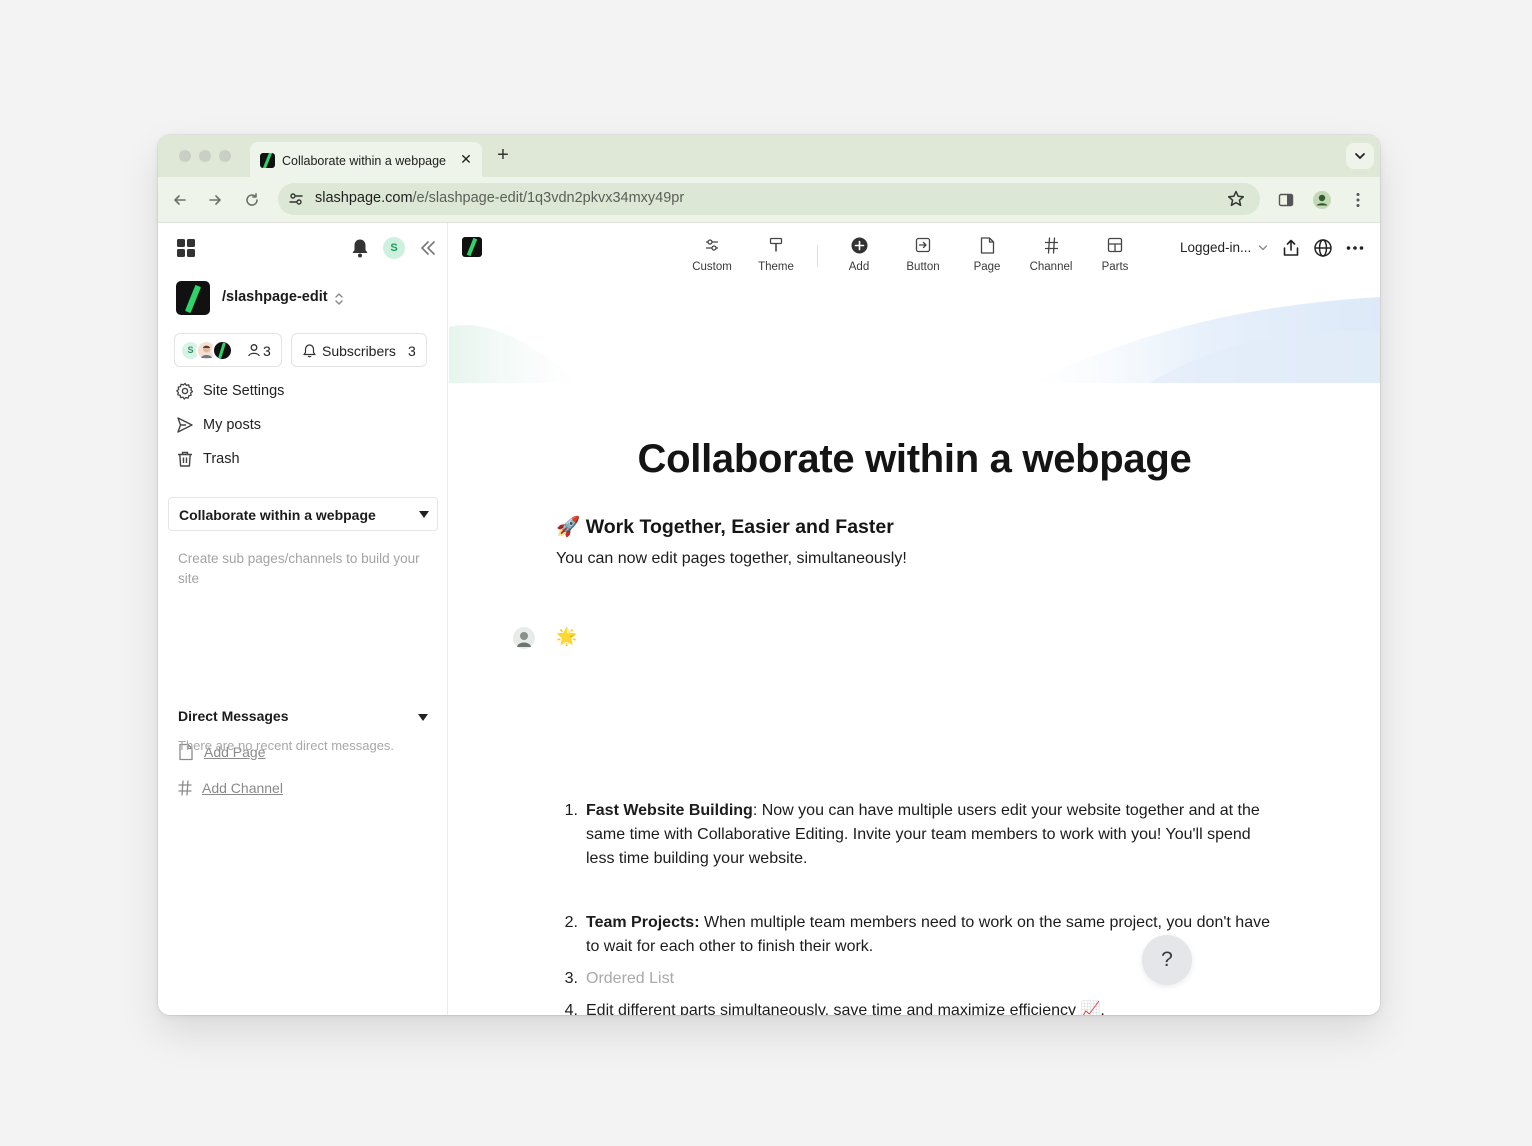 The image size is (1532, 1146). I want to click on collaborator-face-icon, so click(524, 639).